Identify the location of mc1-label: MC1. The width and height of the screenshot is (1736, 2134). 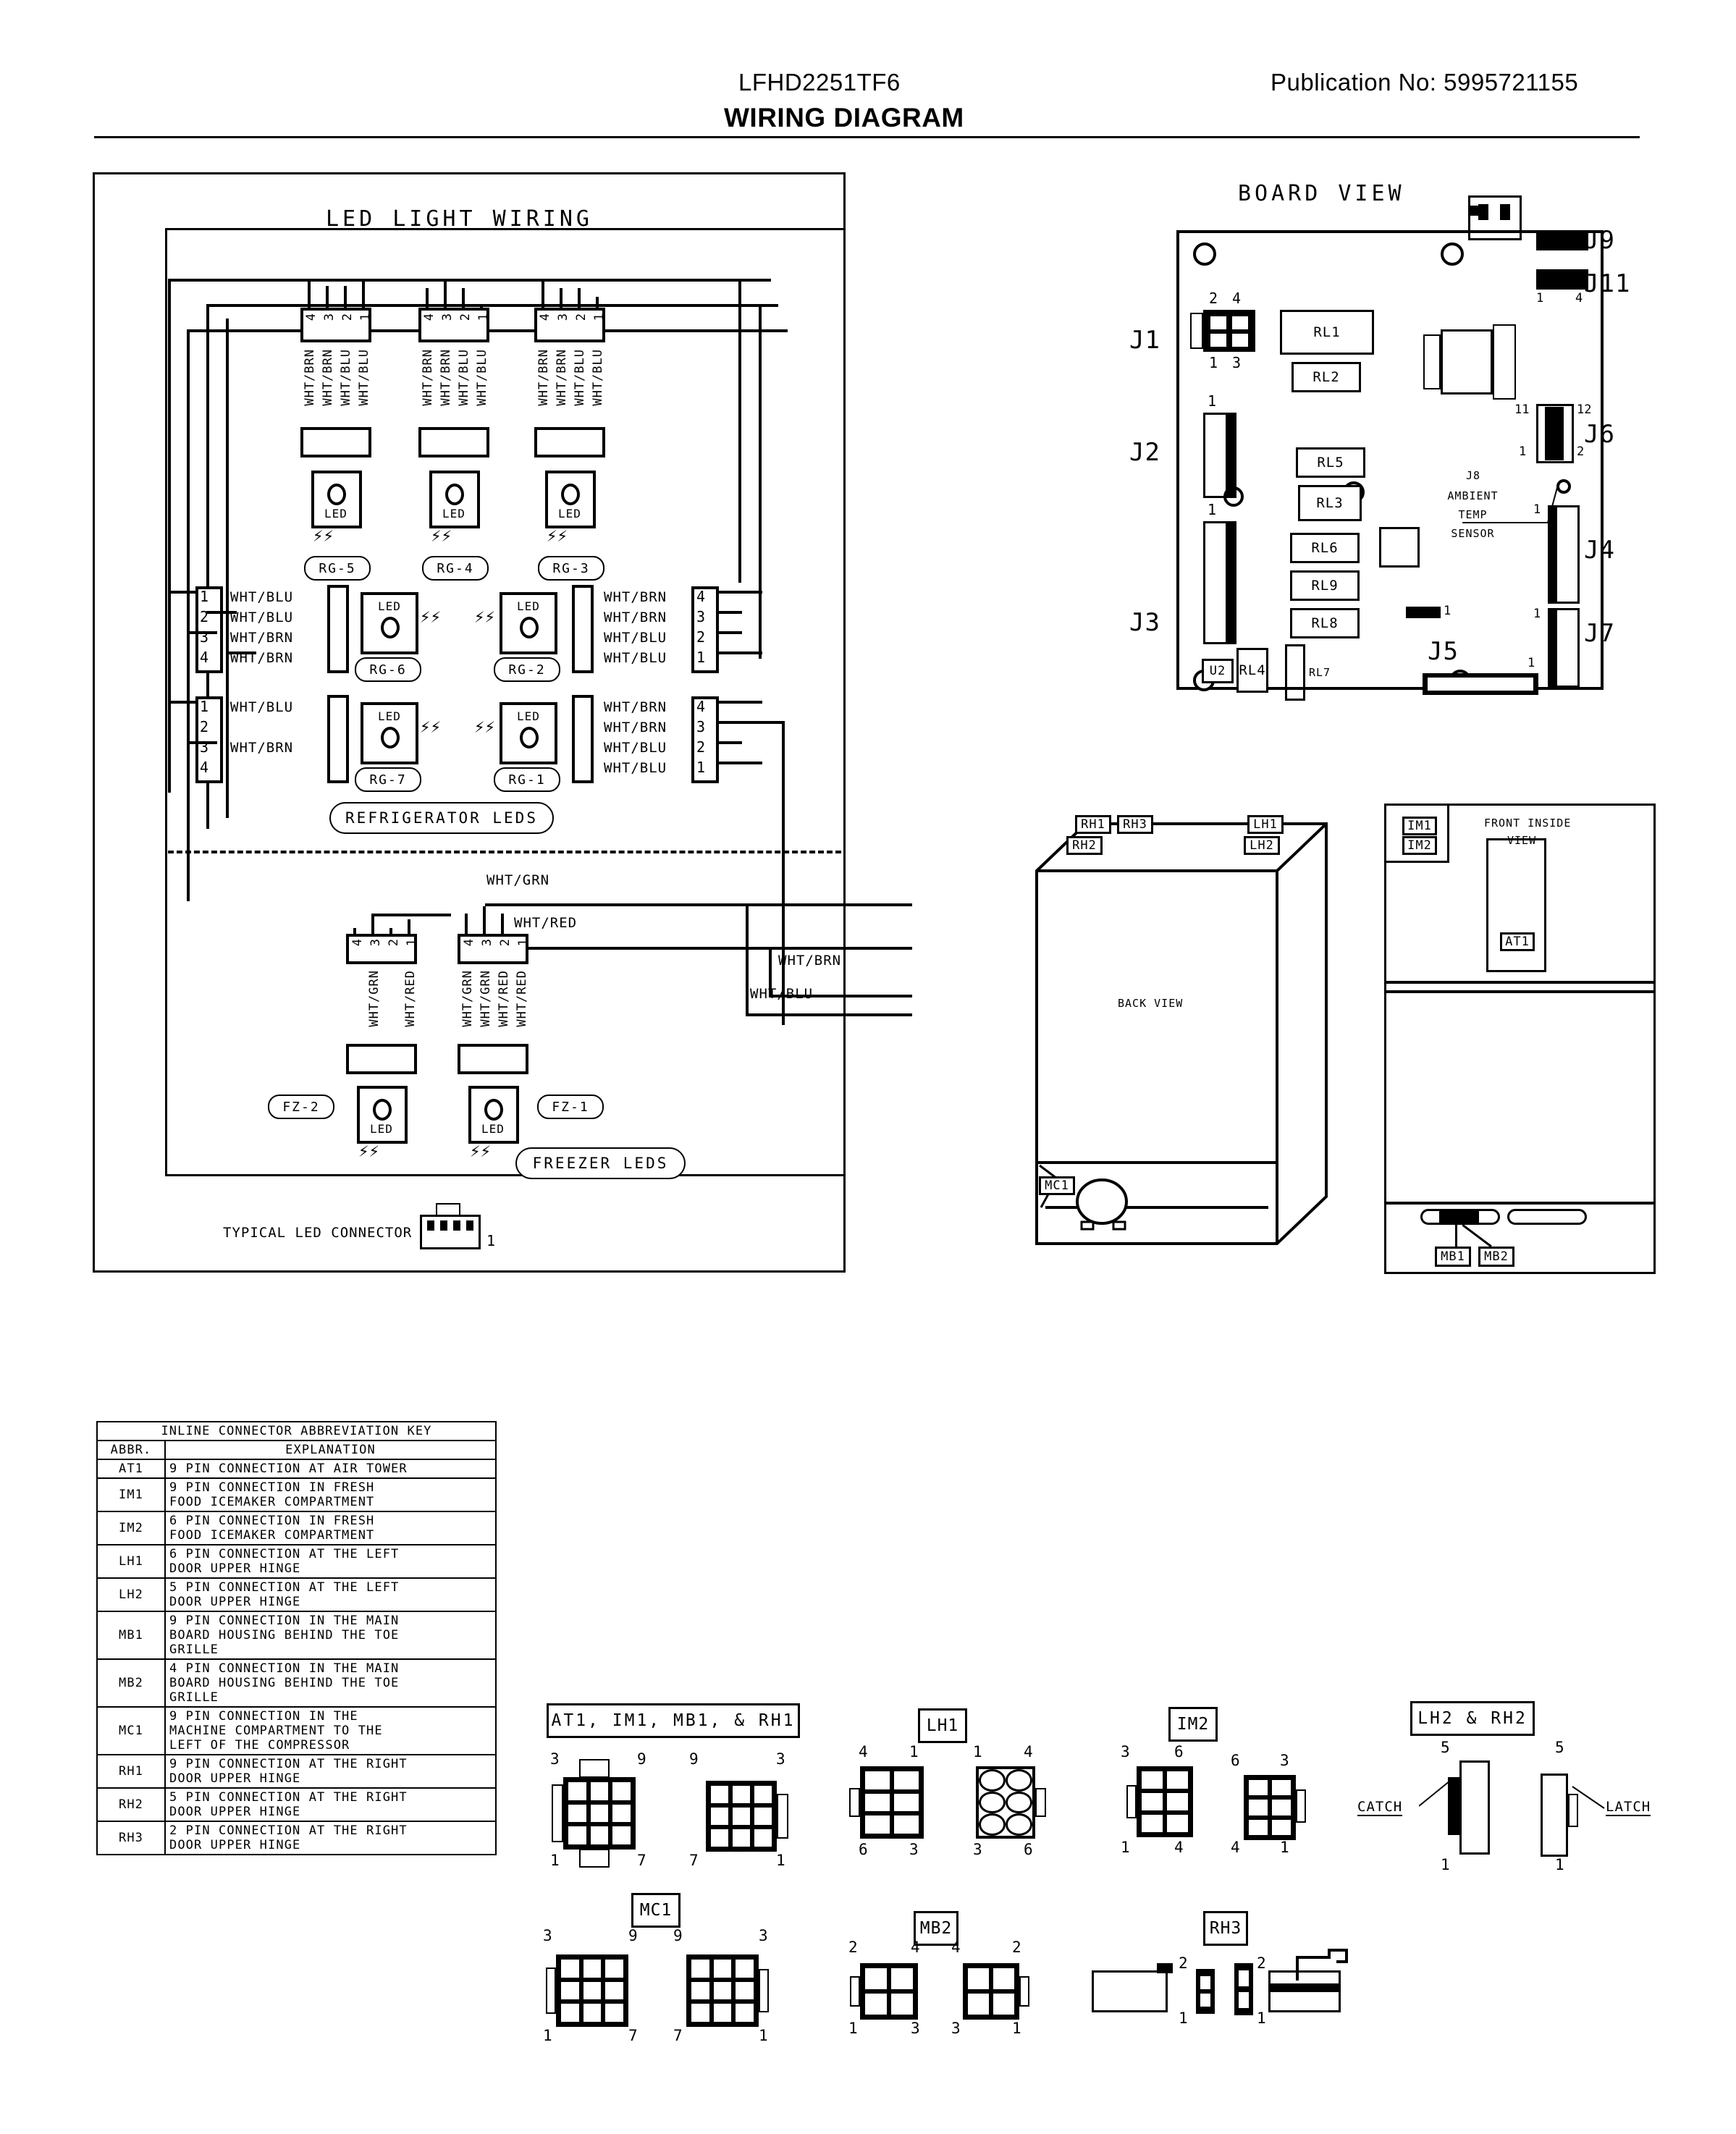
(656, 1910).